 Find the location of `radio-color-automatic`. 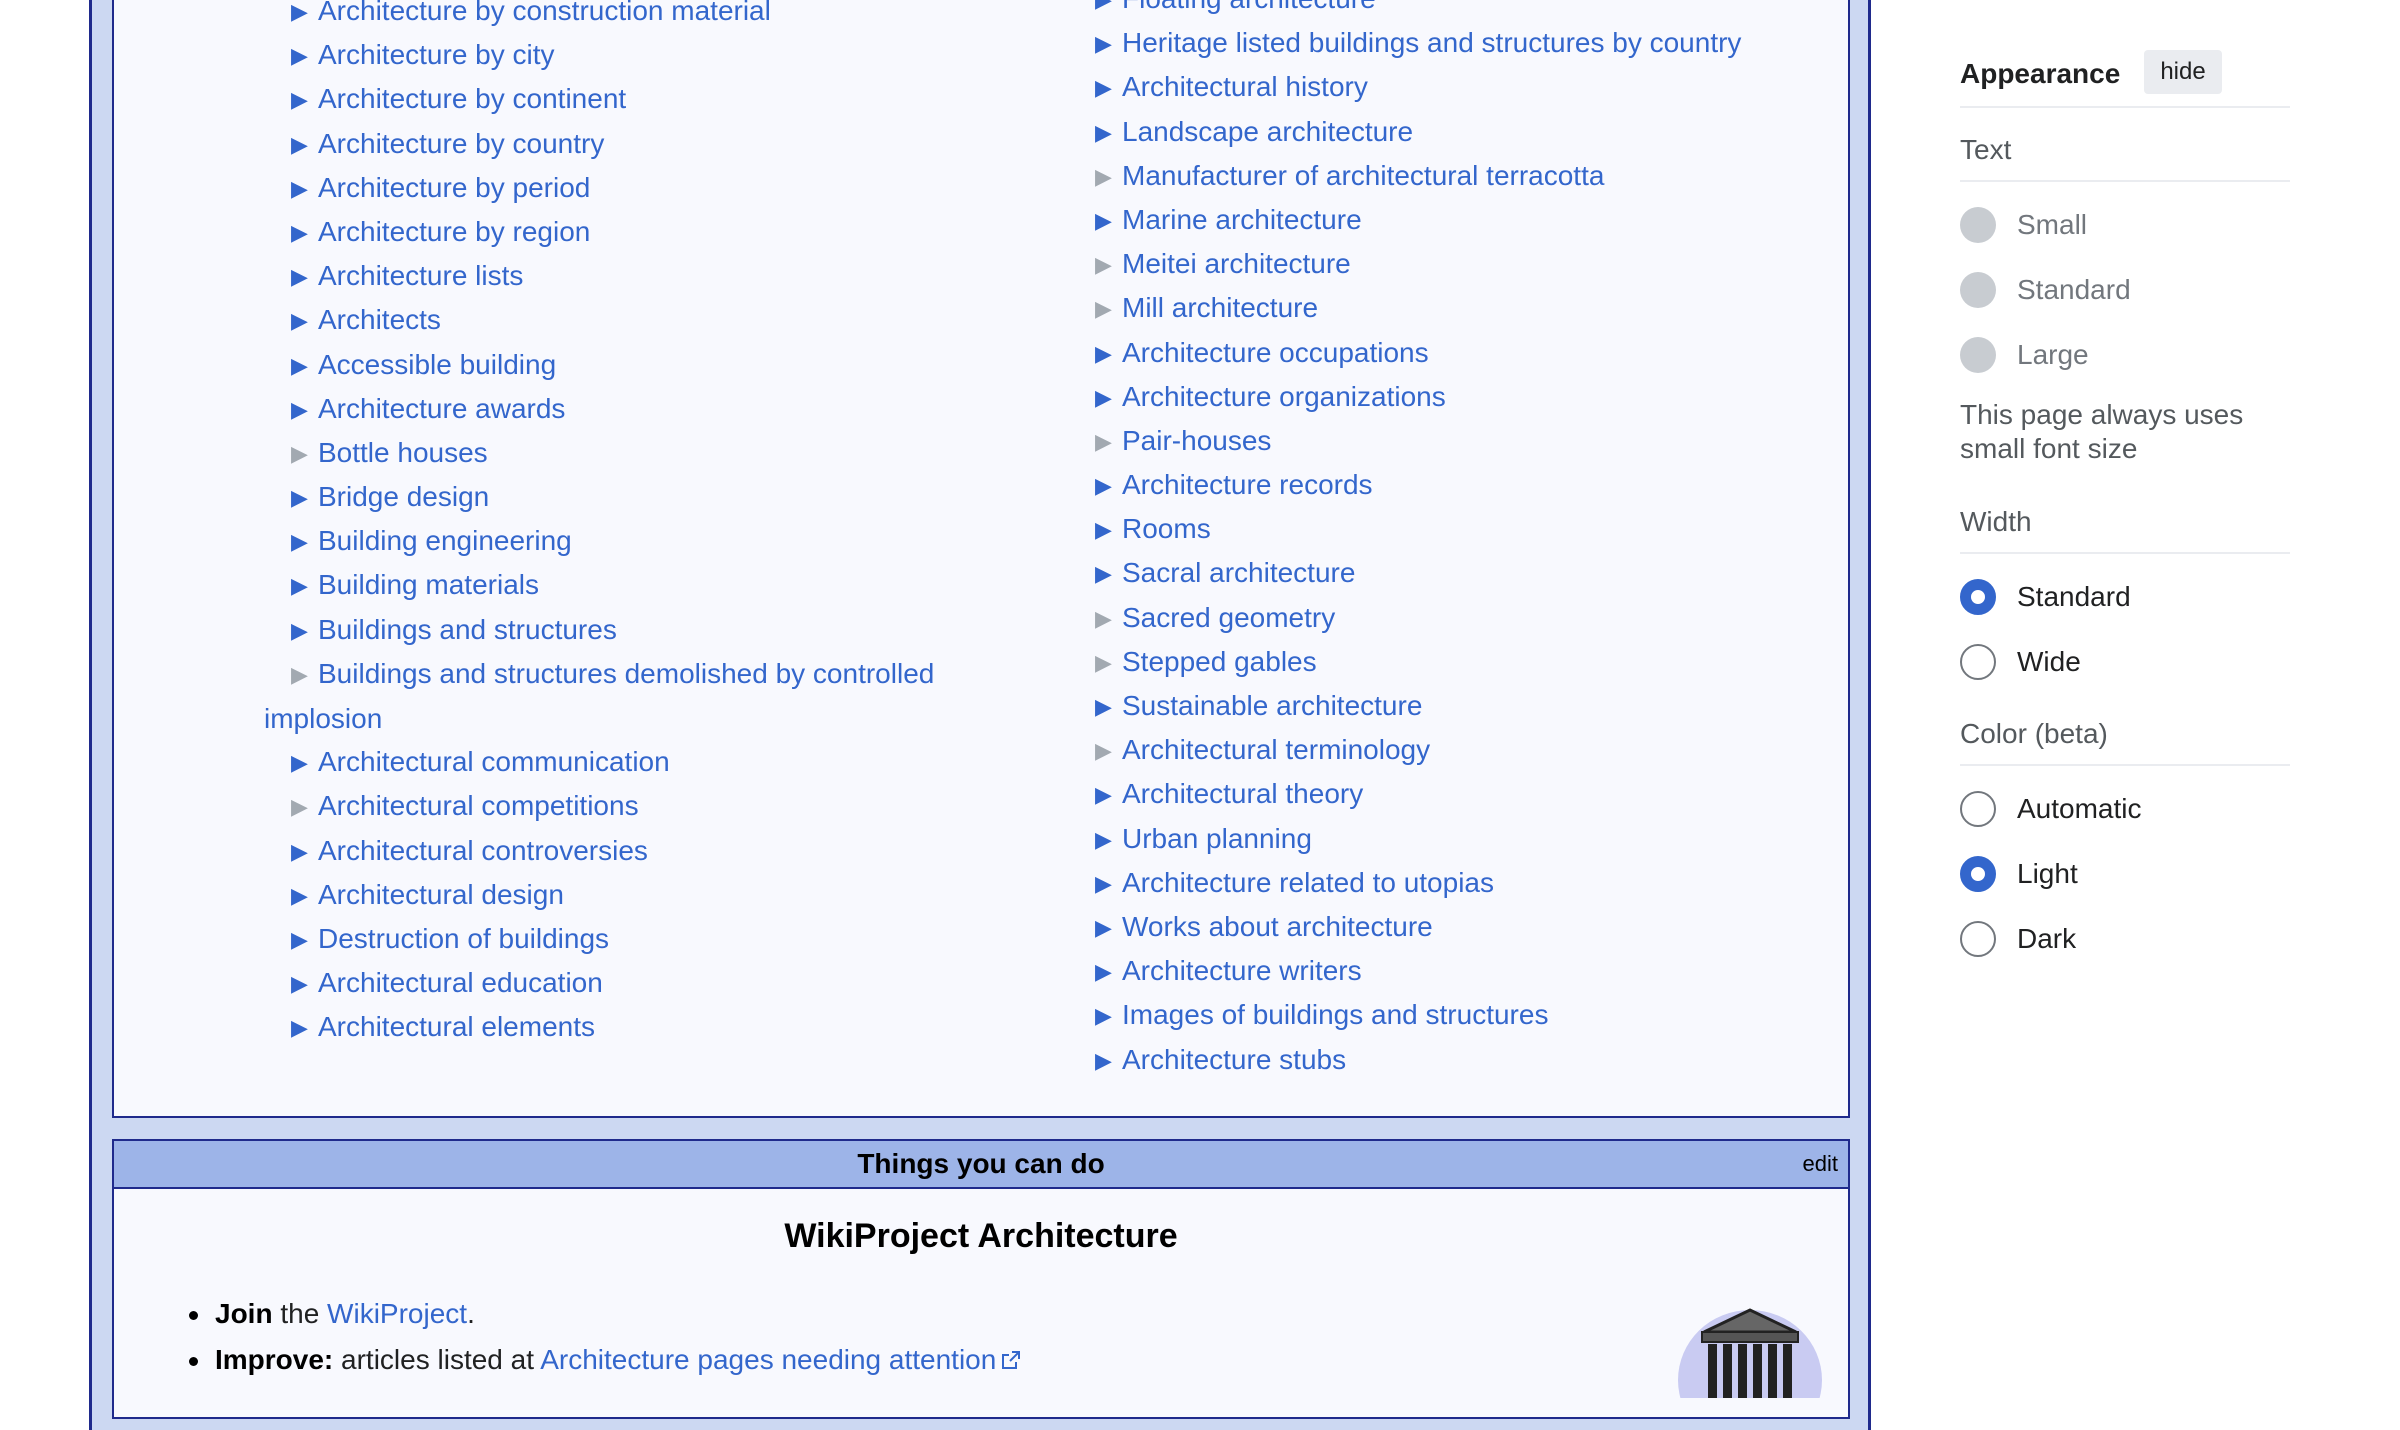

radio-color-automatic is located at coordinates (1978, 809).